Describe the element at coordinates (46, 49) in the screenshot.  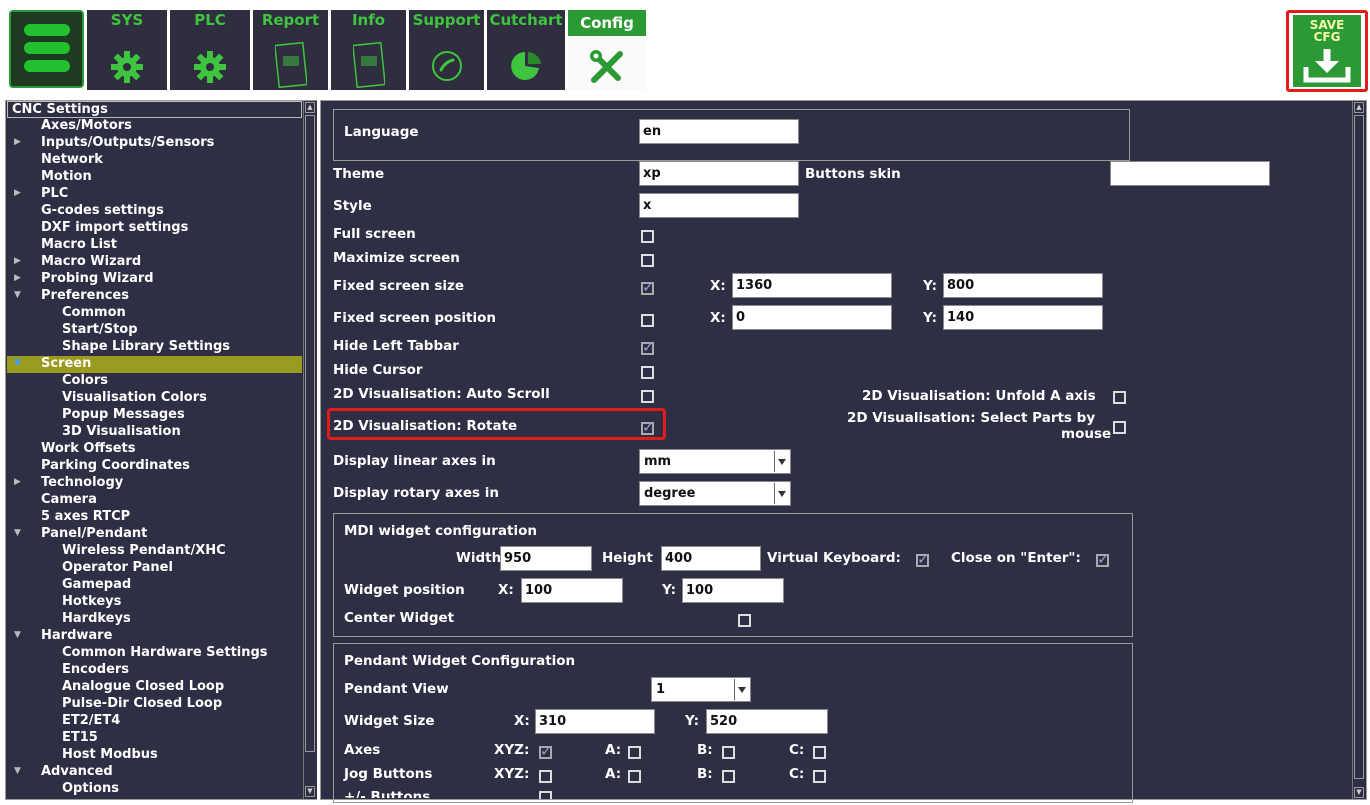
I see `hamburger-menu-button` at that location.